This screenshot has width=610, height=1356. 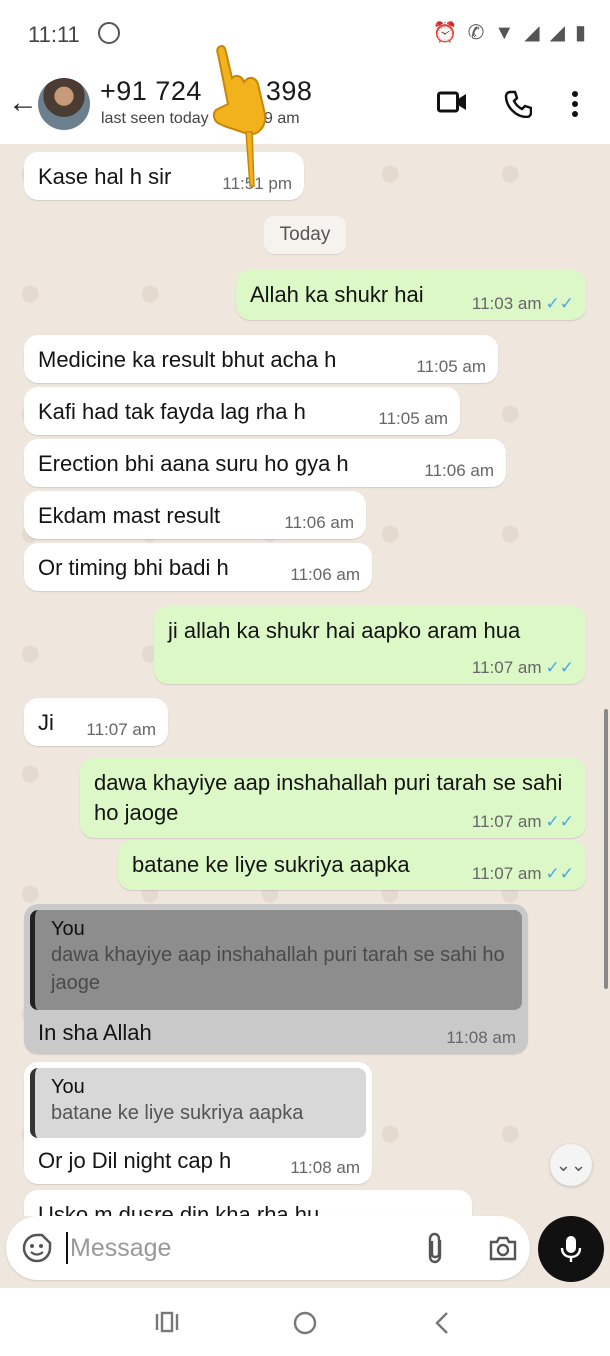 I want to click on message-text: Ji, so click(x=46, y=722).